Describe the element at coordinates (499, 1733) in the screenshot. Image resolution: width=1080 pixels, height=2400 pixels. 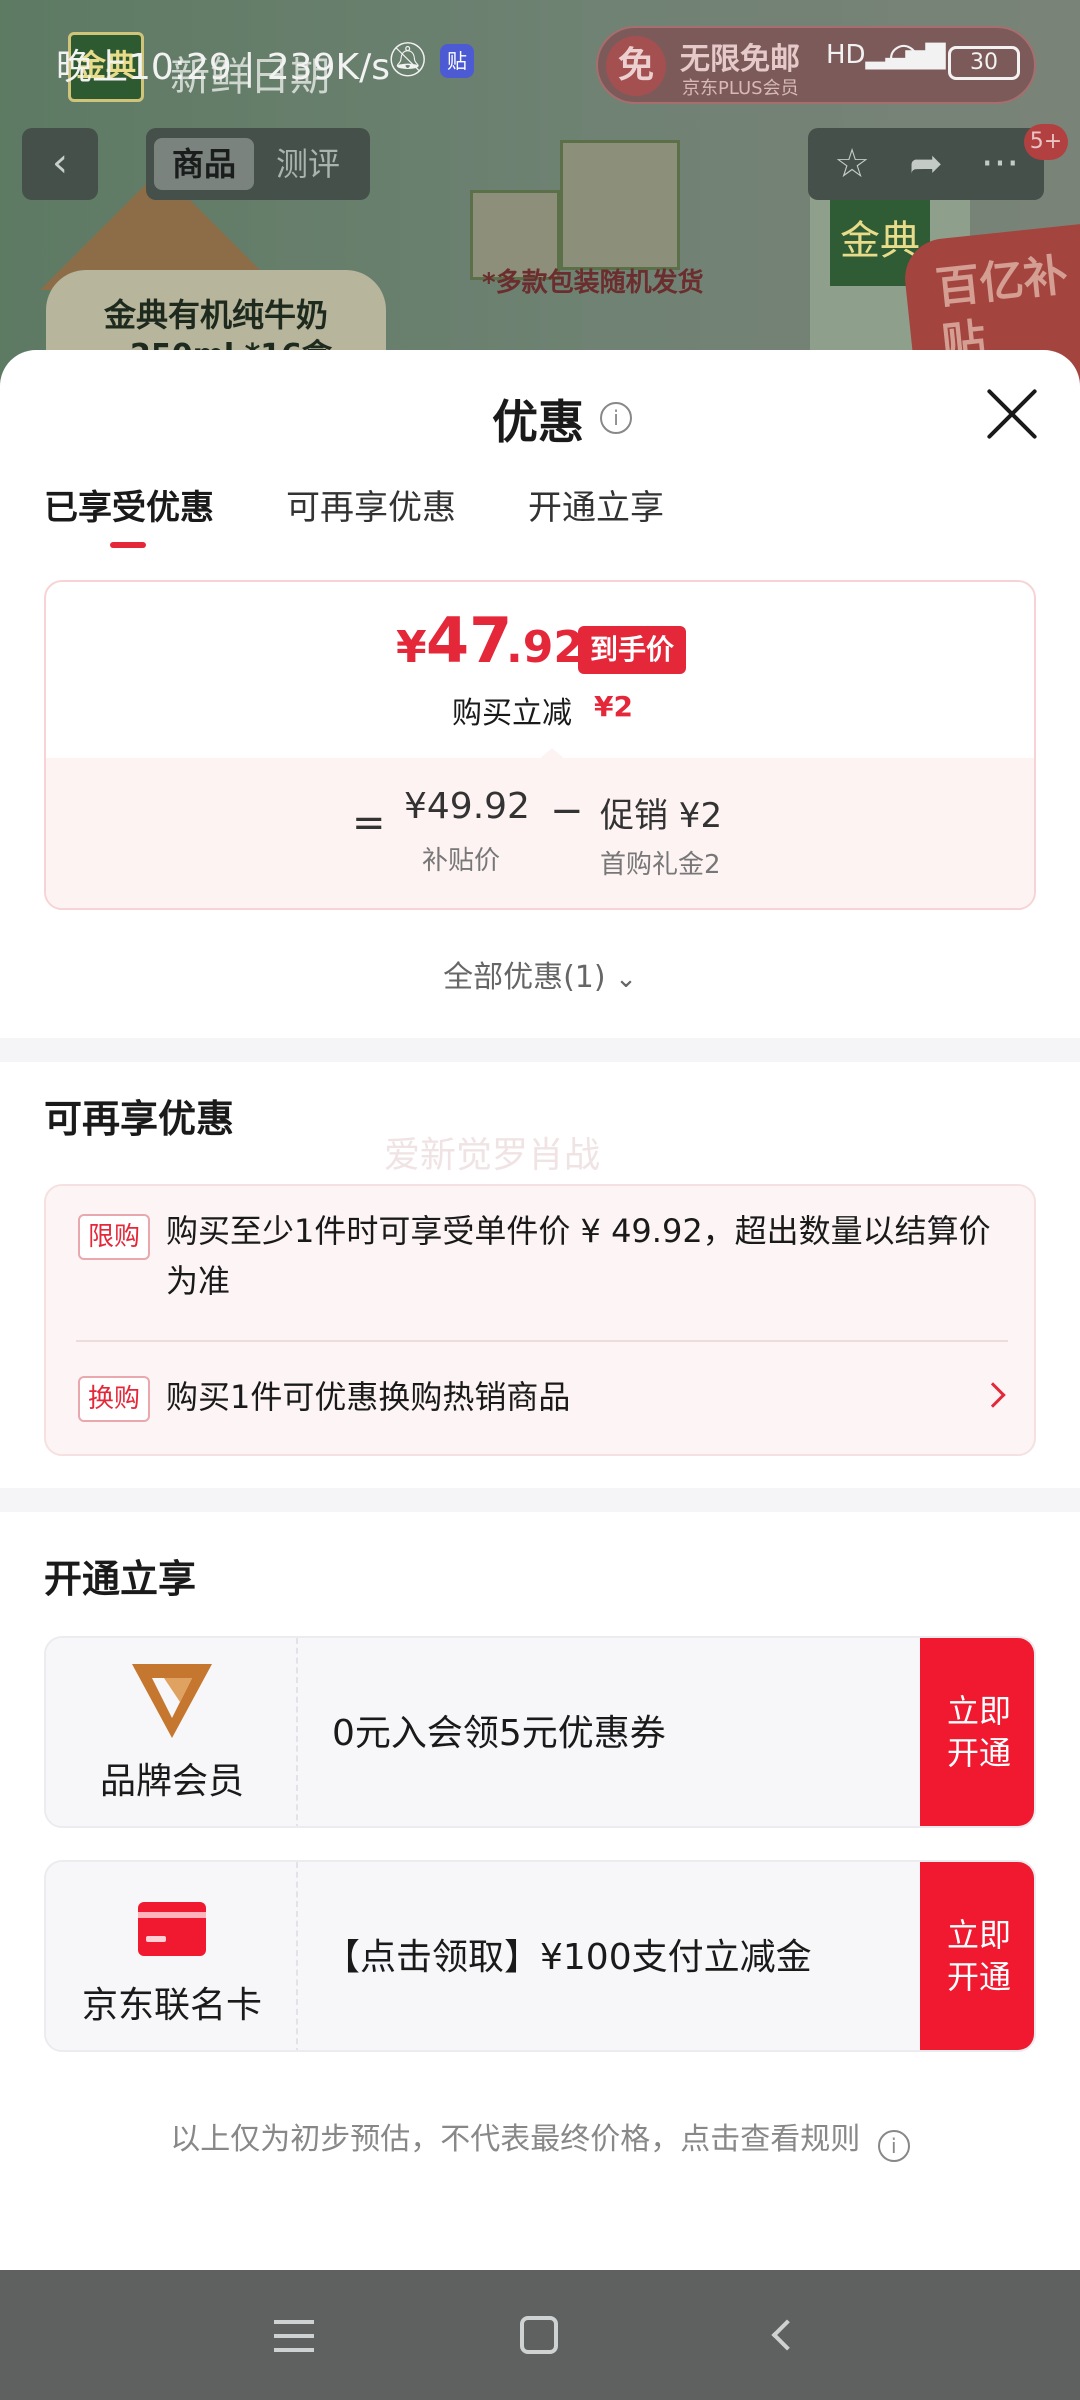
I see `brand-member-offer: 0元入会领5元优惠券` at that location.